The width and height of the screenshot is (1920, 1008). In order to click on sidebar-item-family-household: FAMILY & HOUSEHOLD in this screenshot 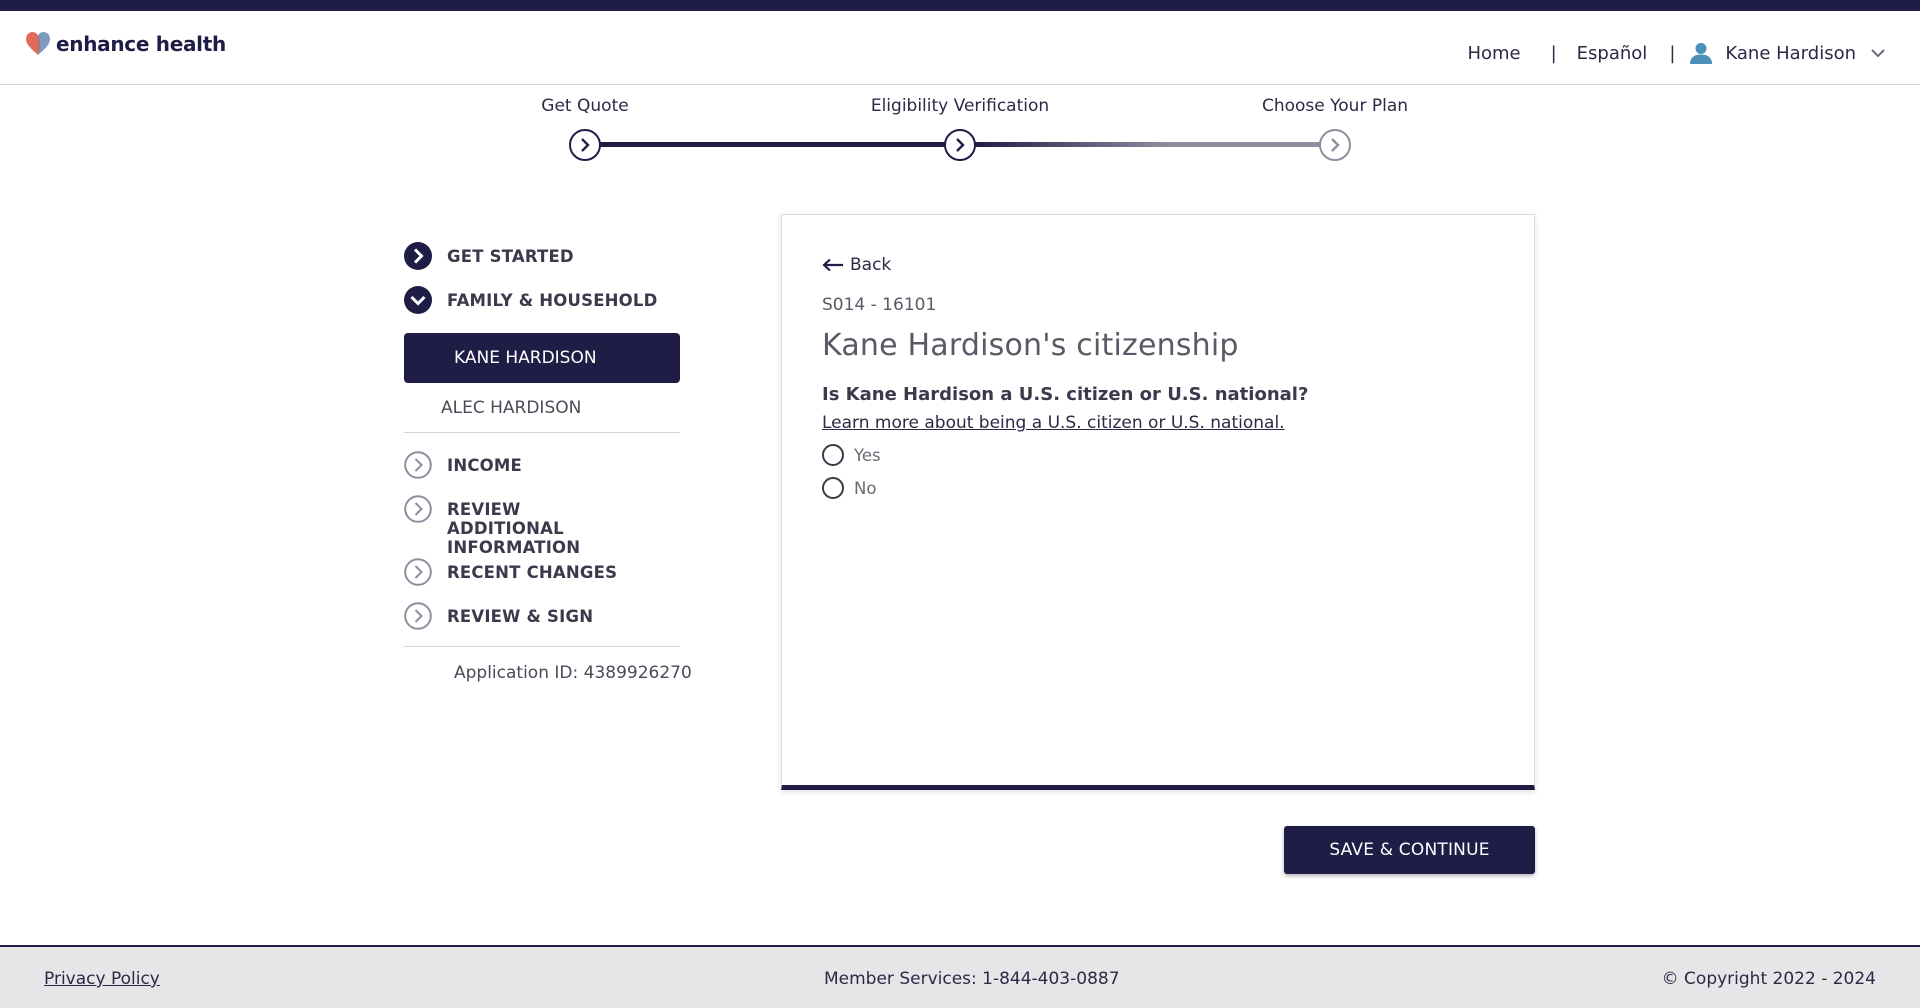, I will do `click(542, 308)`.